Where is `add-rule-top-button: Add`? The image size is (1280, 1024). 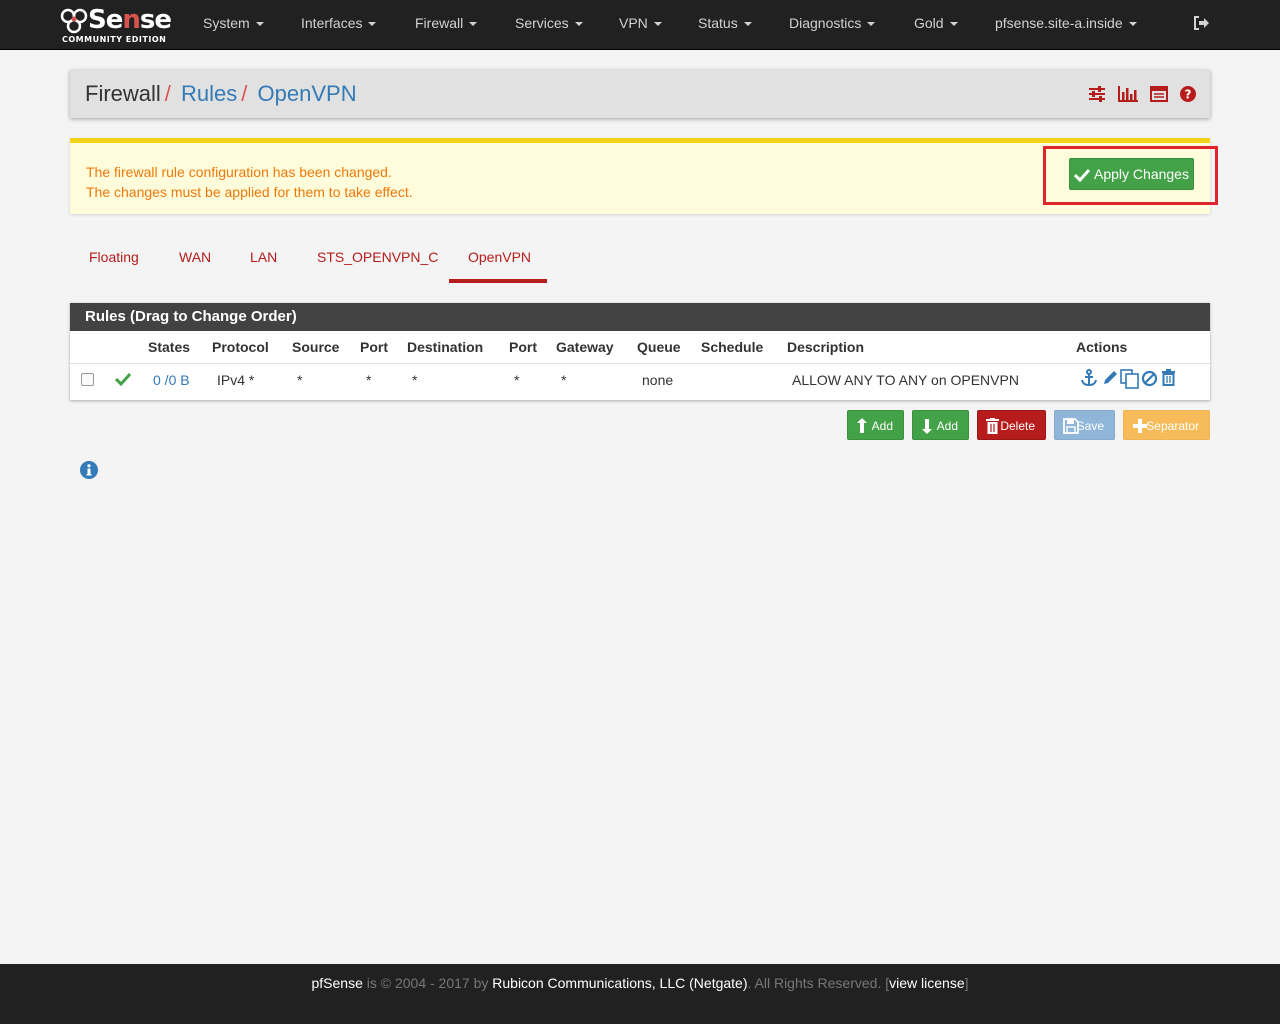 add-rule-top-button: Add is located at coordinates (875, 425).